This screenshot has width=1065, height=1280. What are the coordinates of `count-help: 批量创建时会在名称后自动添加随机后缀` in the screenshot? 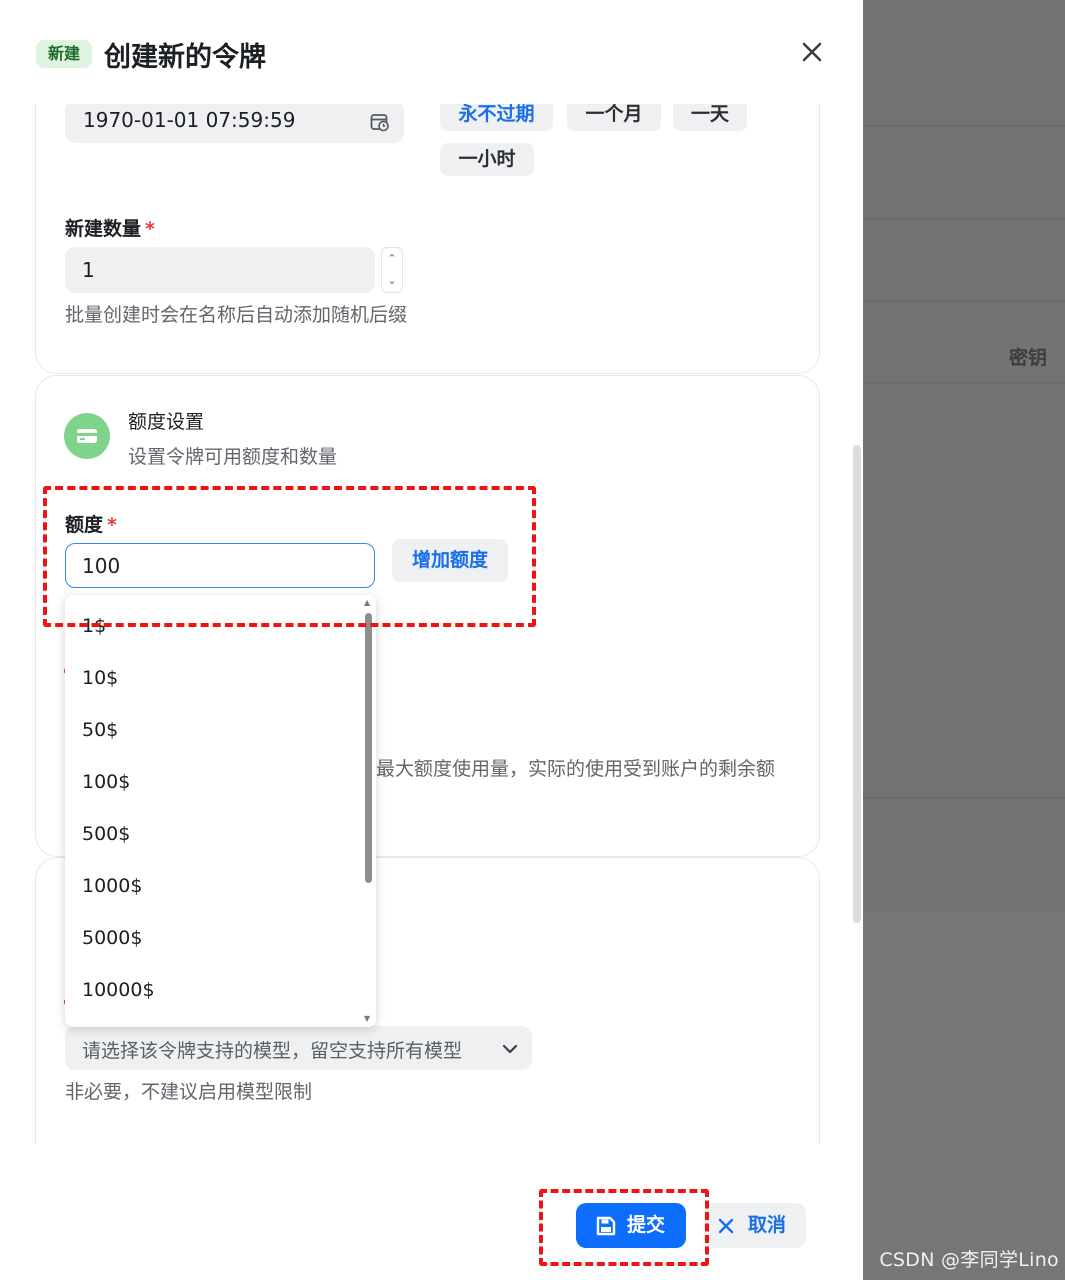 It's located at (236, 315).